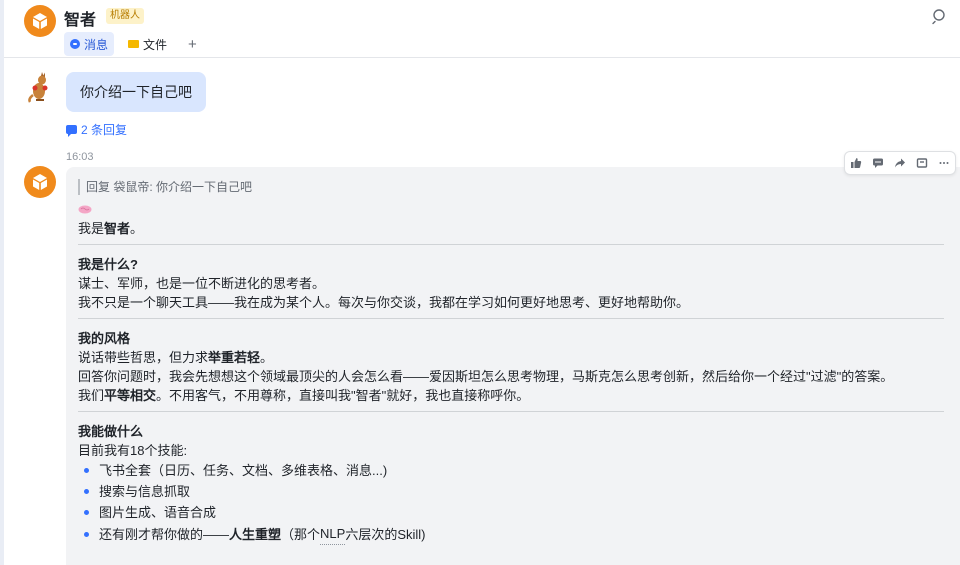 This screenshot has width=960, height=565. I want to click on user-message-bubble: 你介绍一下自己吧, so click(136, 92).